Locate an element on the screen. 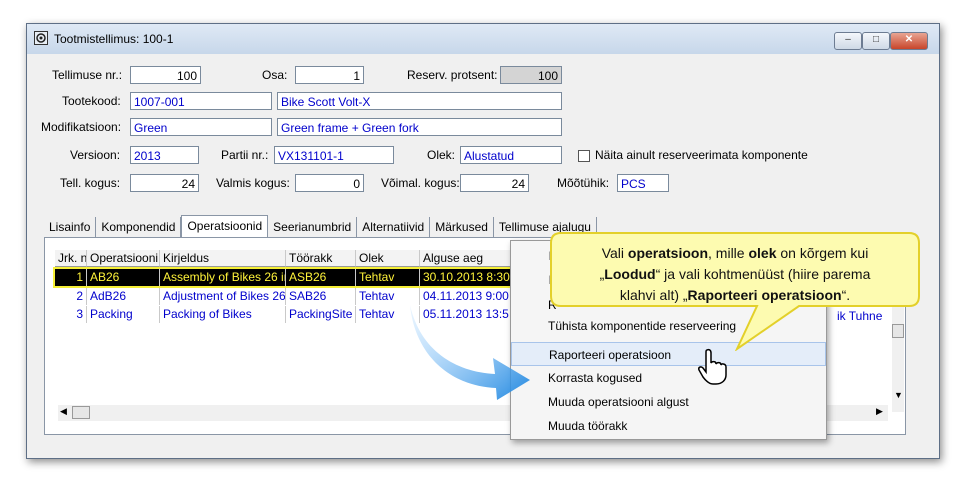  app-icon is located at coordinates (41, 38).